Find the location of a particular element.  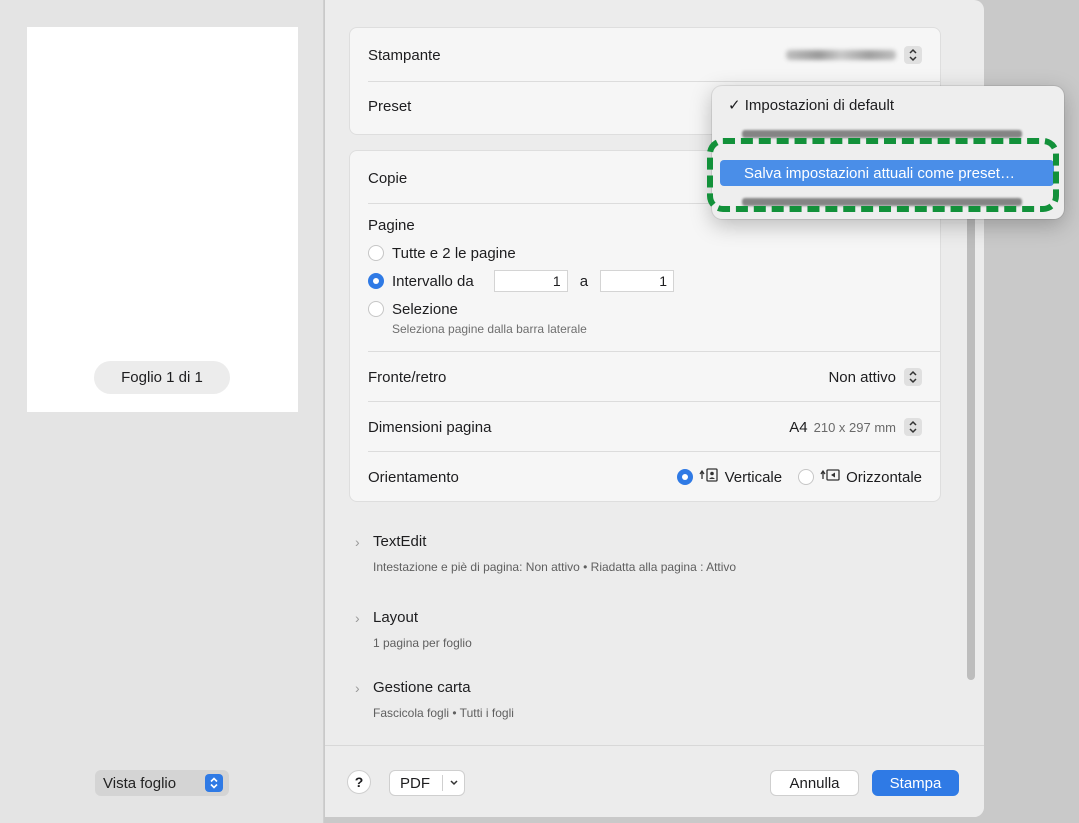

view-mode-select: Vista foglio is located at coordinates (162, 783).